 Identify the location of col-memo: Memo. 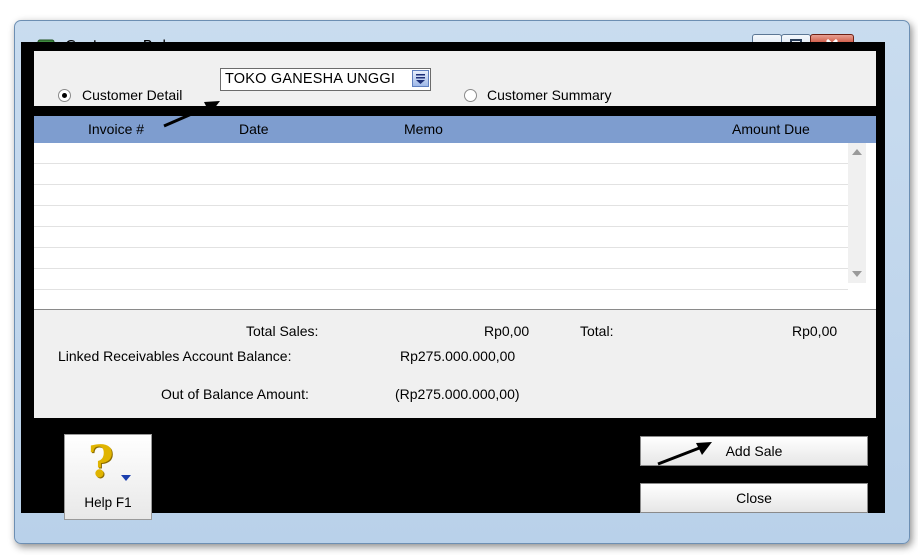
(423, 129).